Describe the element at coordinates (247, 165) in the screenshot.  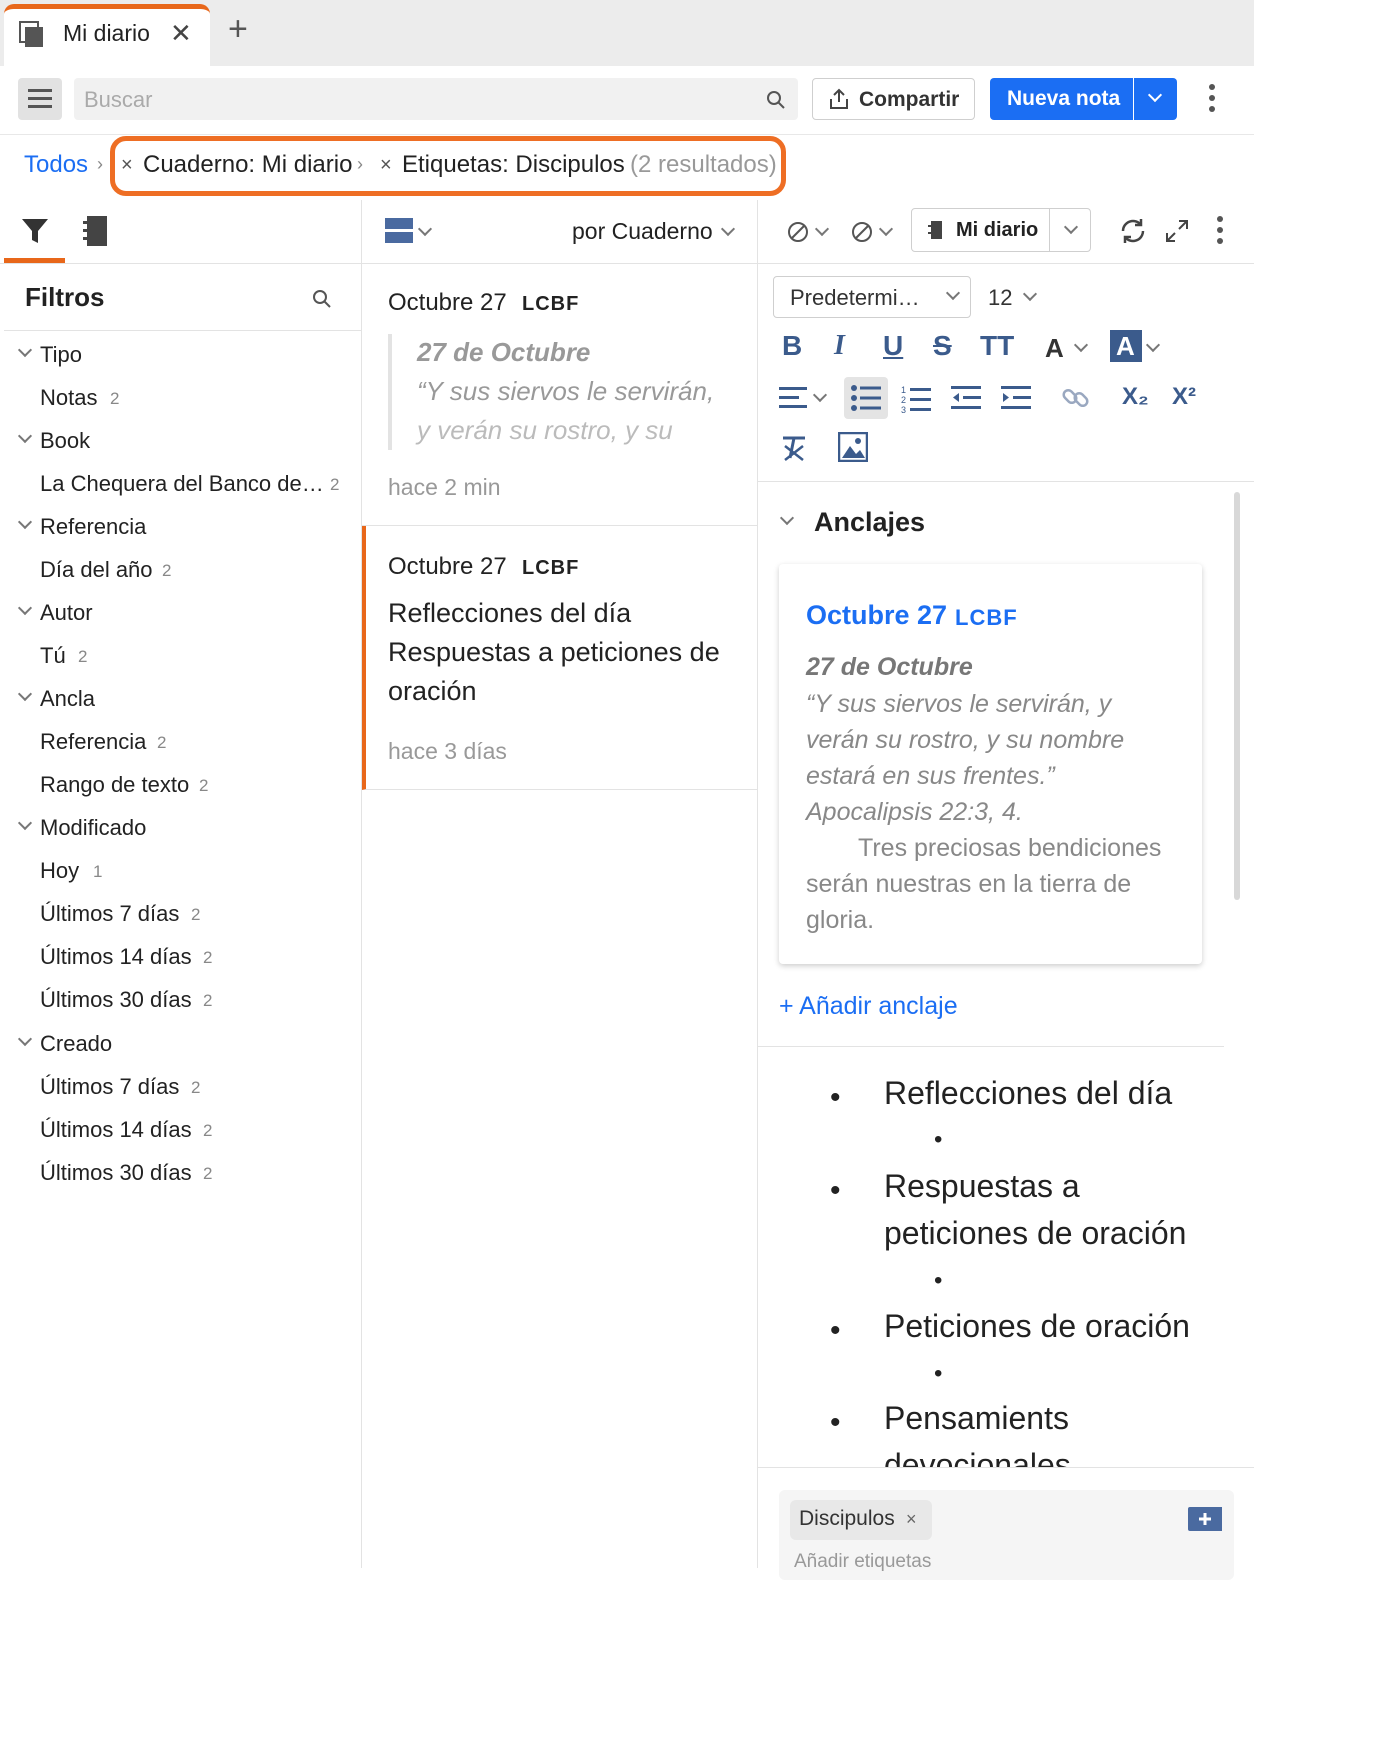
I see `notebook-filter-chip: Cuaderno: Mi diario` at that location.